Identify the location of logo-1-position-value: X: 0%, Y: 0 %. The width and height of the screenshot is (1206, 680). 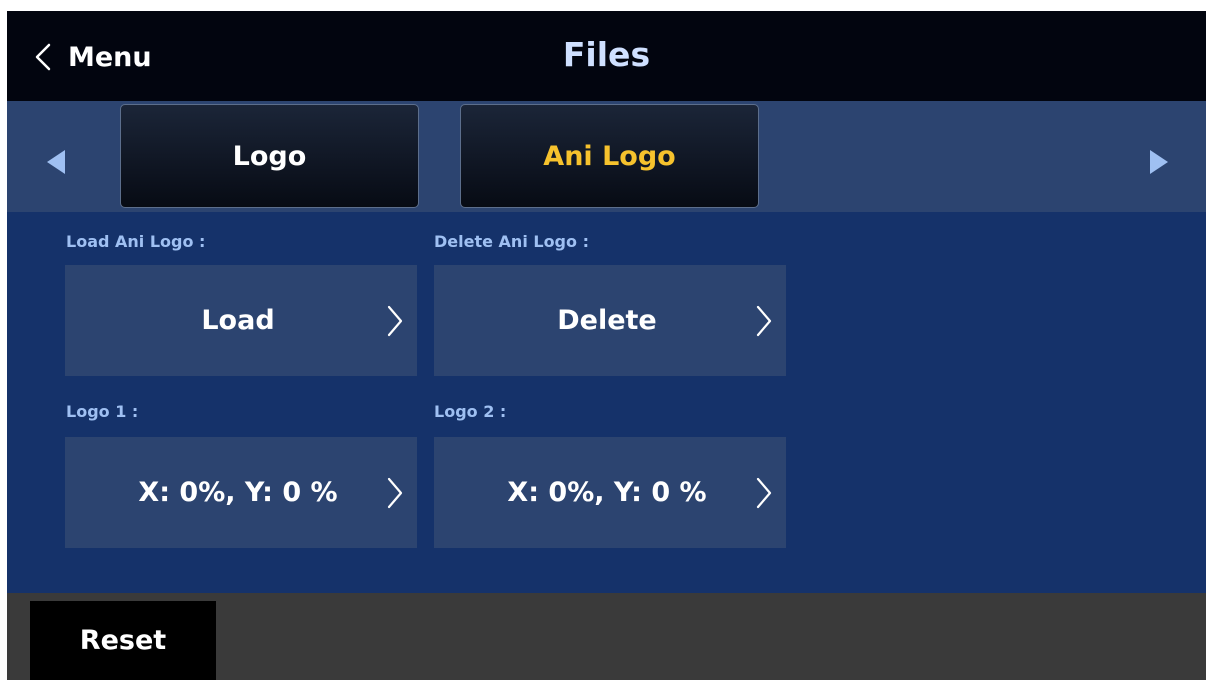
(238, 492).